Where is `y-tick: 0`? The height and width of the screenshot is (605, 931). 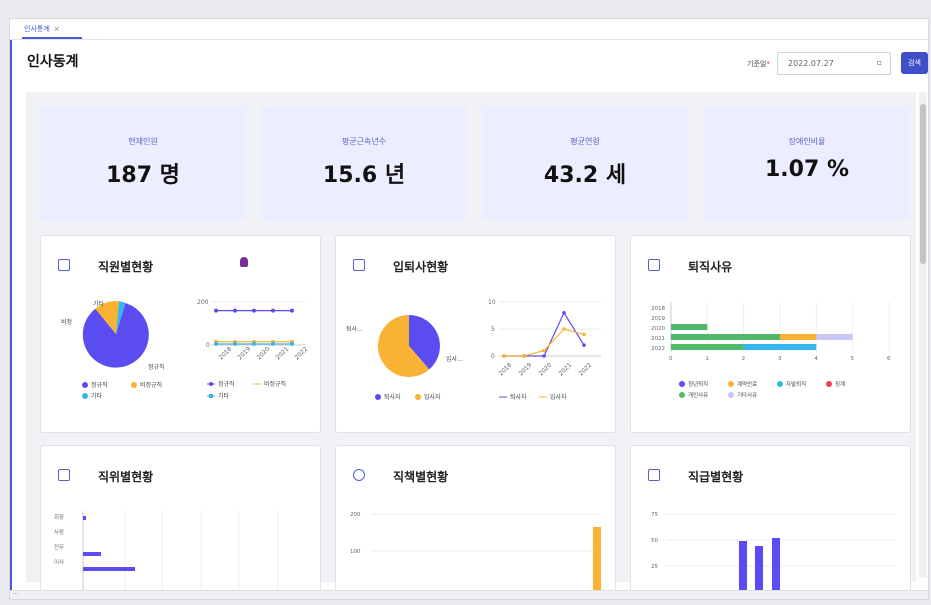
y-tick: 0 is located at coordinates (493, 356).